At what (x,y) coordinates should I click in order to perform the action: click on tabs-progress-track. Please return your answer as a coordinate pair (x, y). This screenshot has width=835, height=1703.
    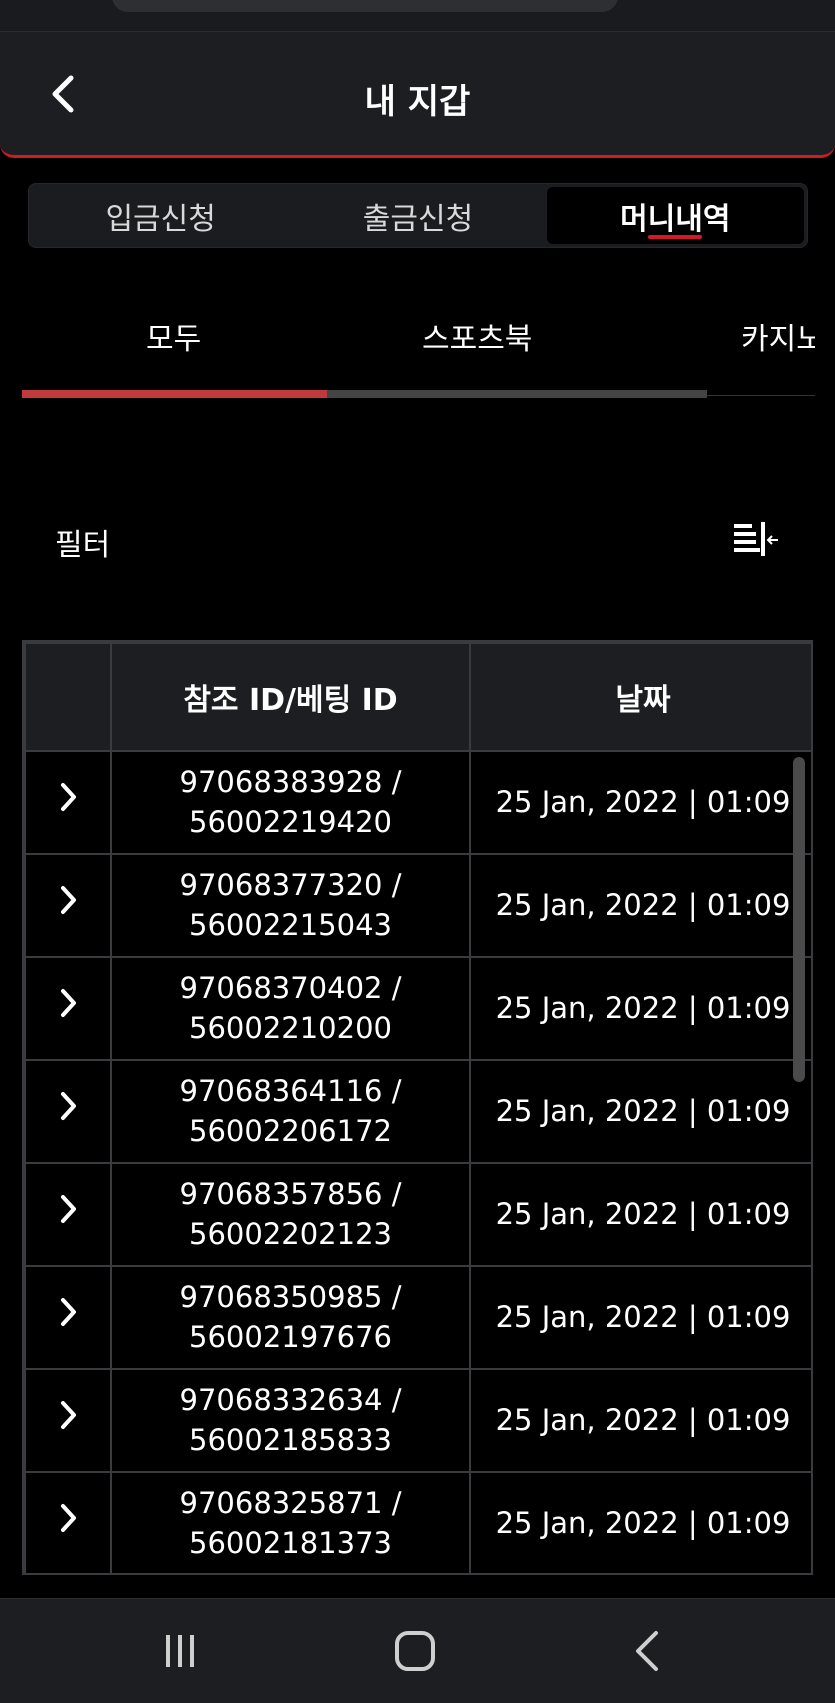
    Looking at the image, I should click on (364, 394).